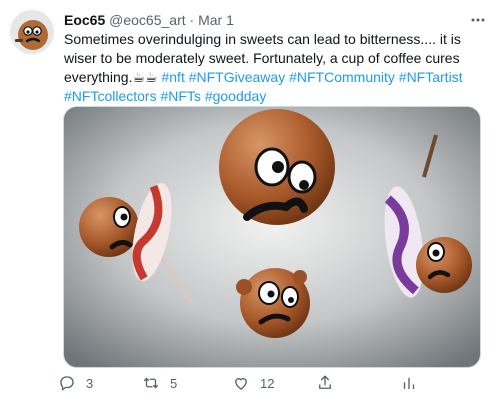  Describe the element at coordinates (277, 167) in the screenshot. I see `big-face` at that location.